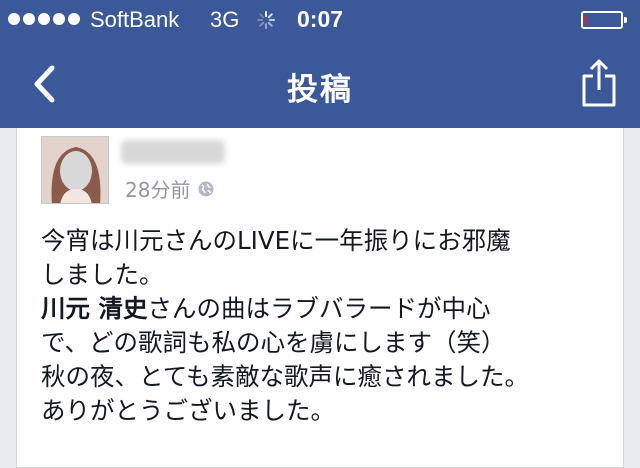 This screenshot has width=640, height=468. I want to click on post-line: ありがとうございました。, so click(188, 410).